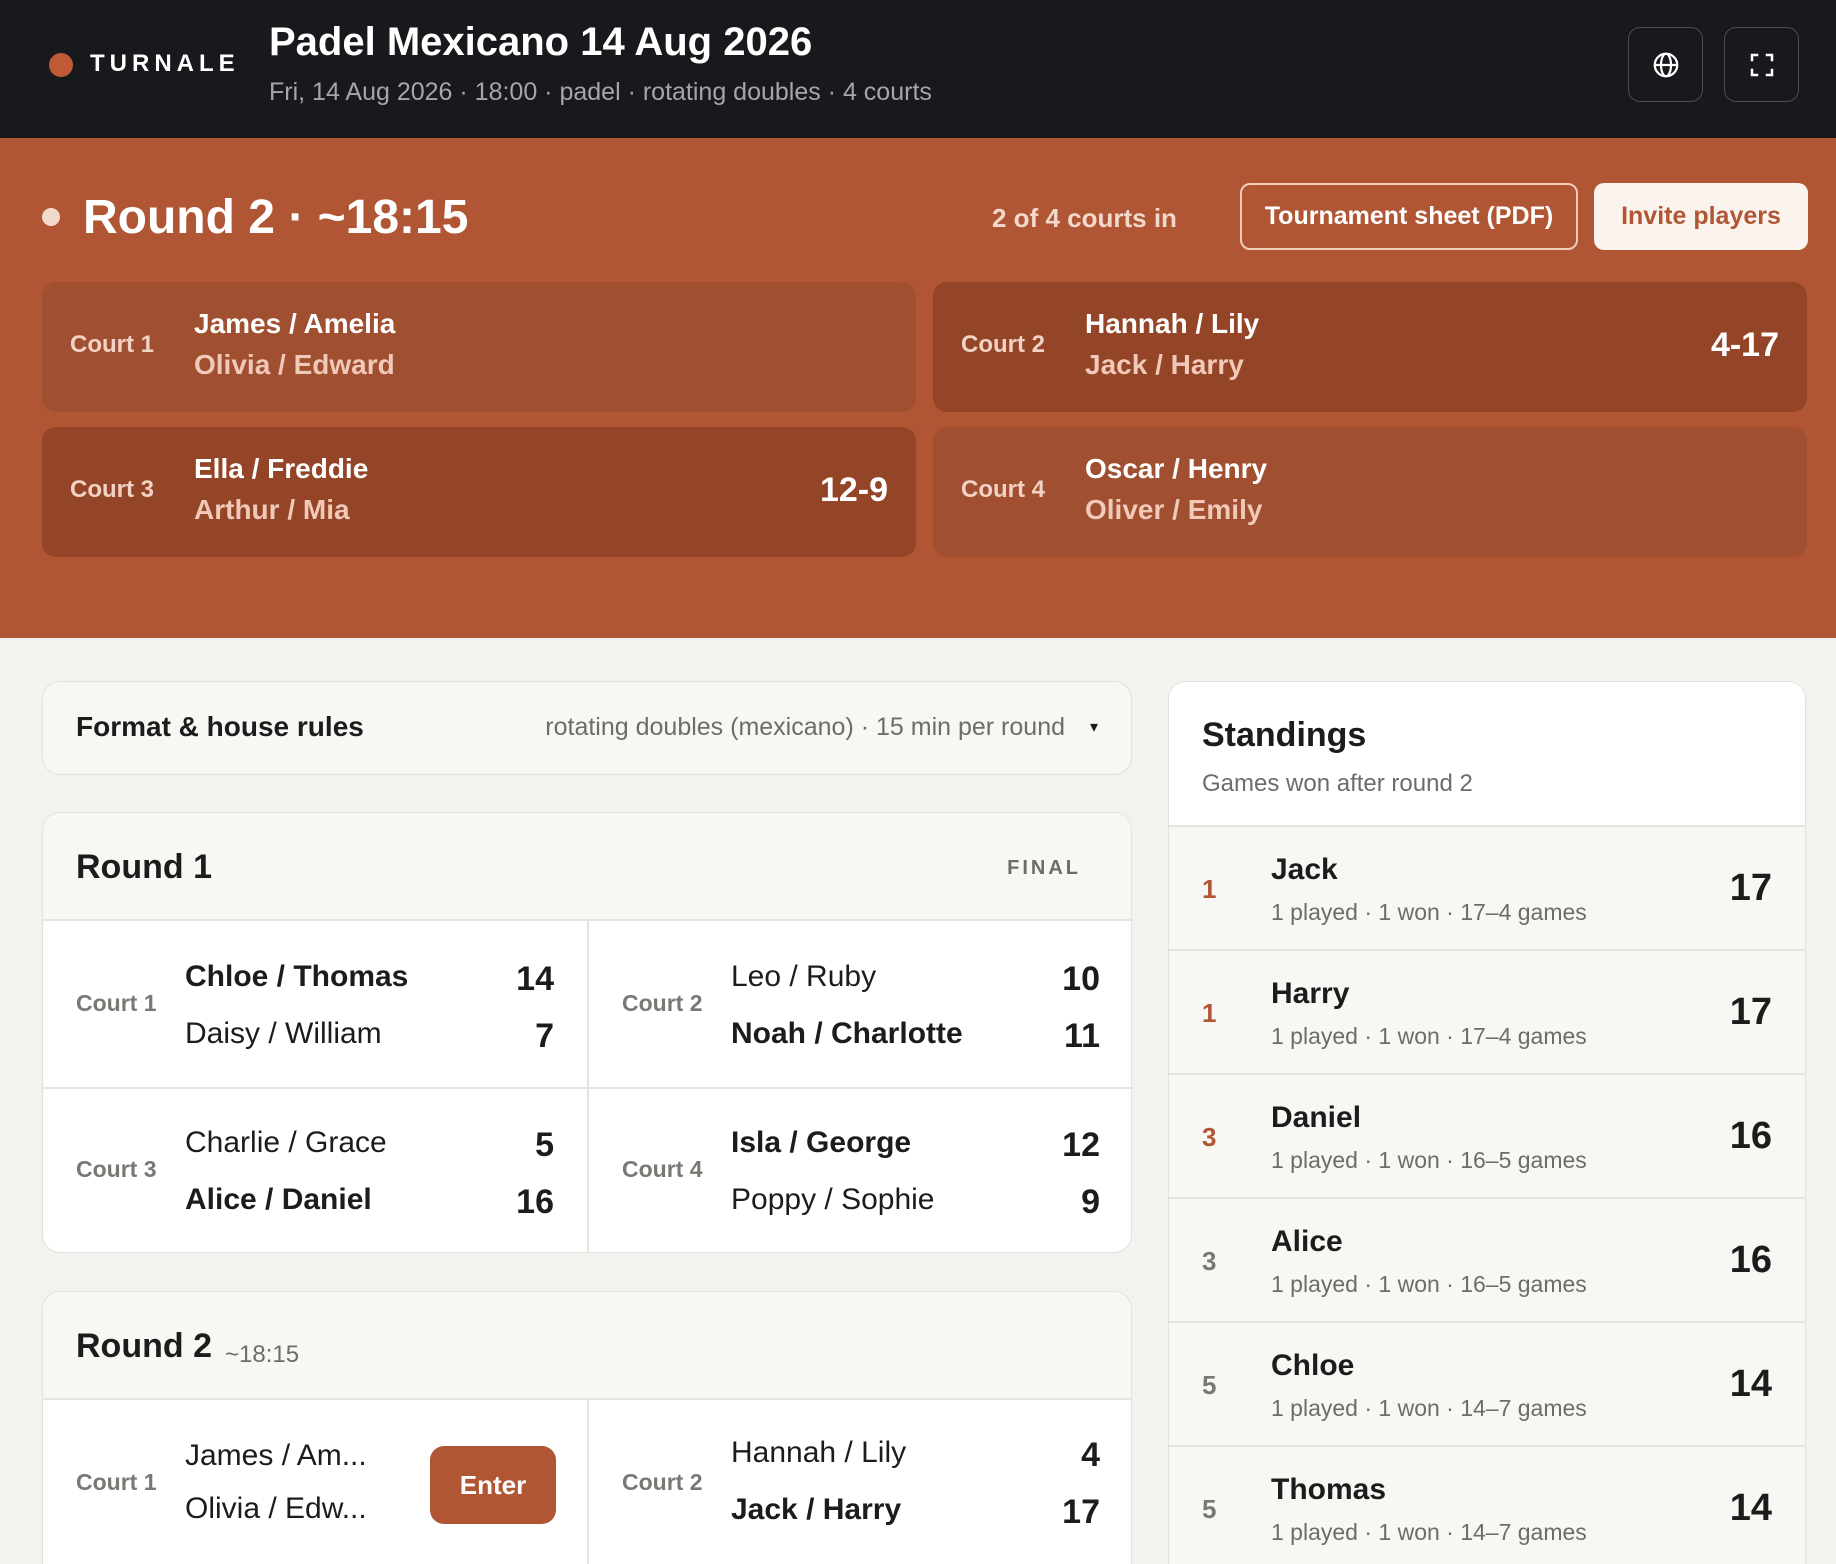 This screenshot has width=1836, height=1564. Describe the element at coordinates (278, 1199) in the screenshot. I see `team-two: Alice / Daniel` at that location.